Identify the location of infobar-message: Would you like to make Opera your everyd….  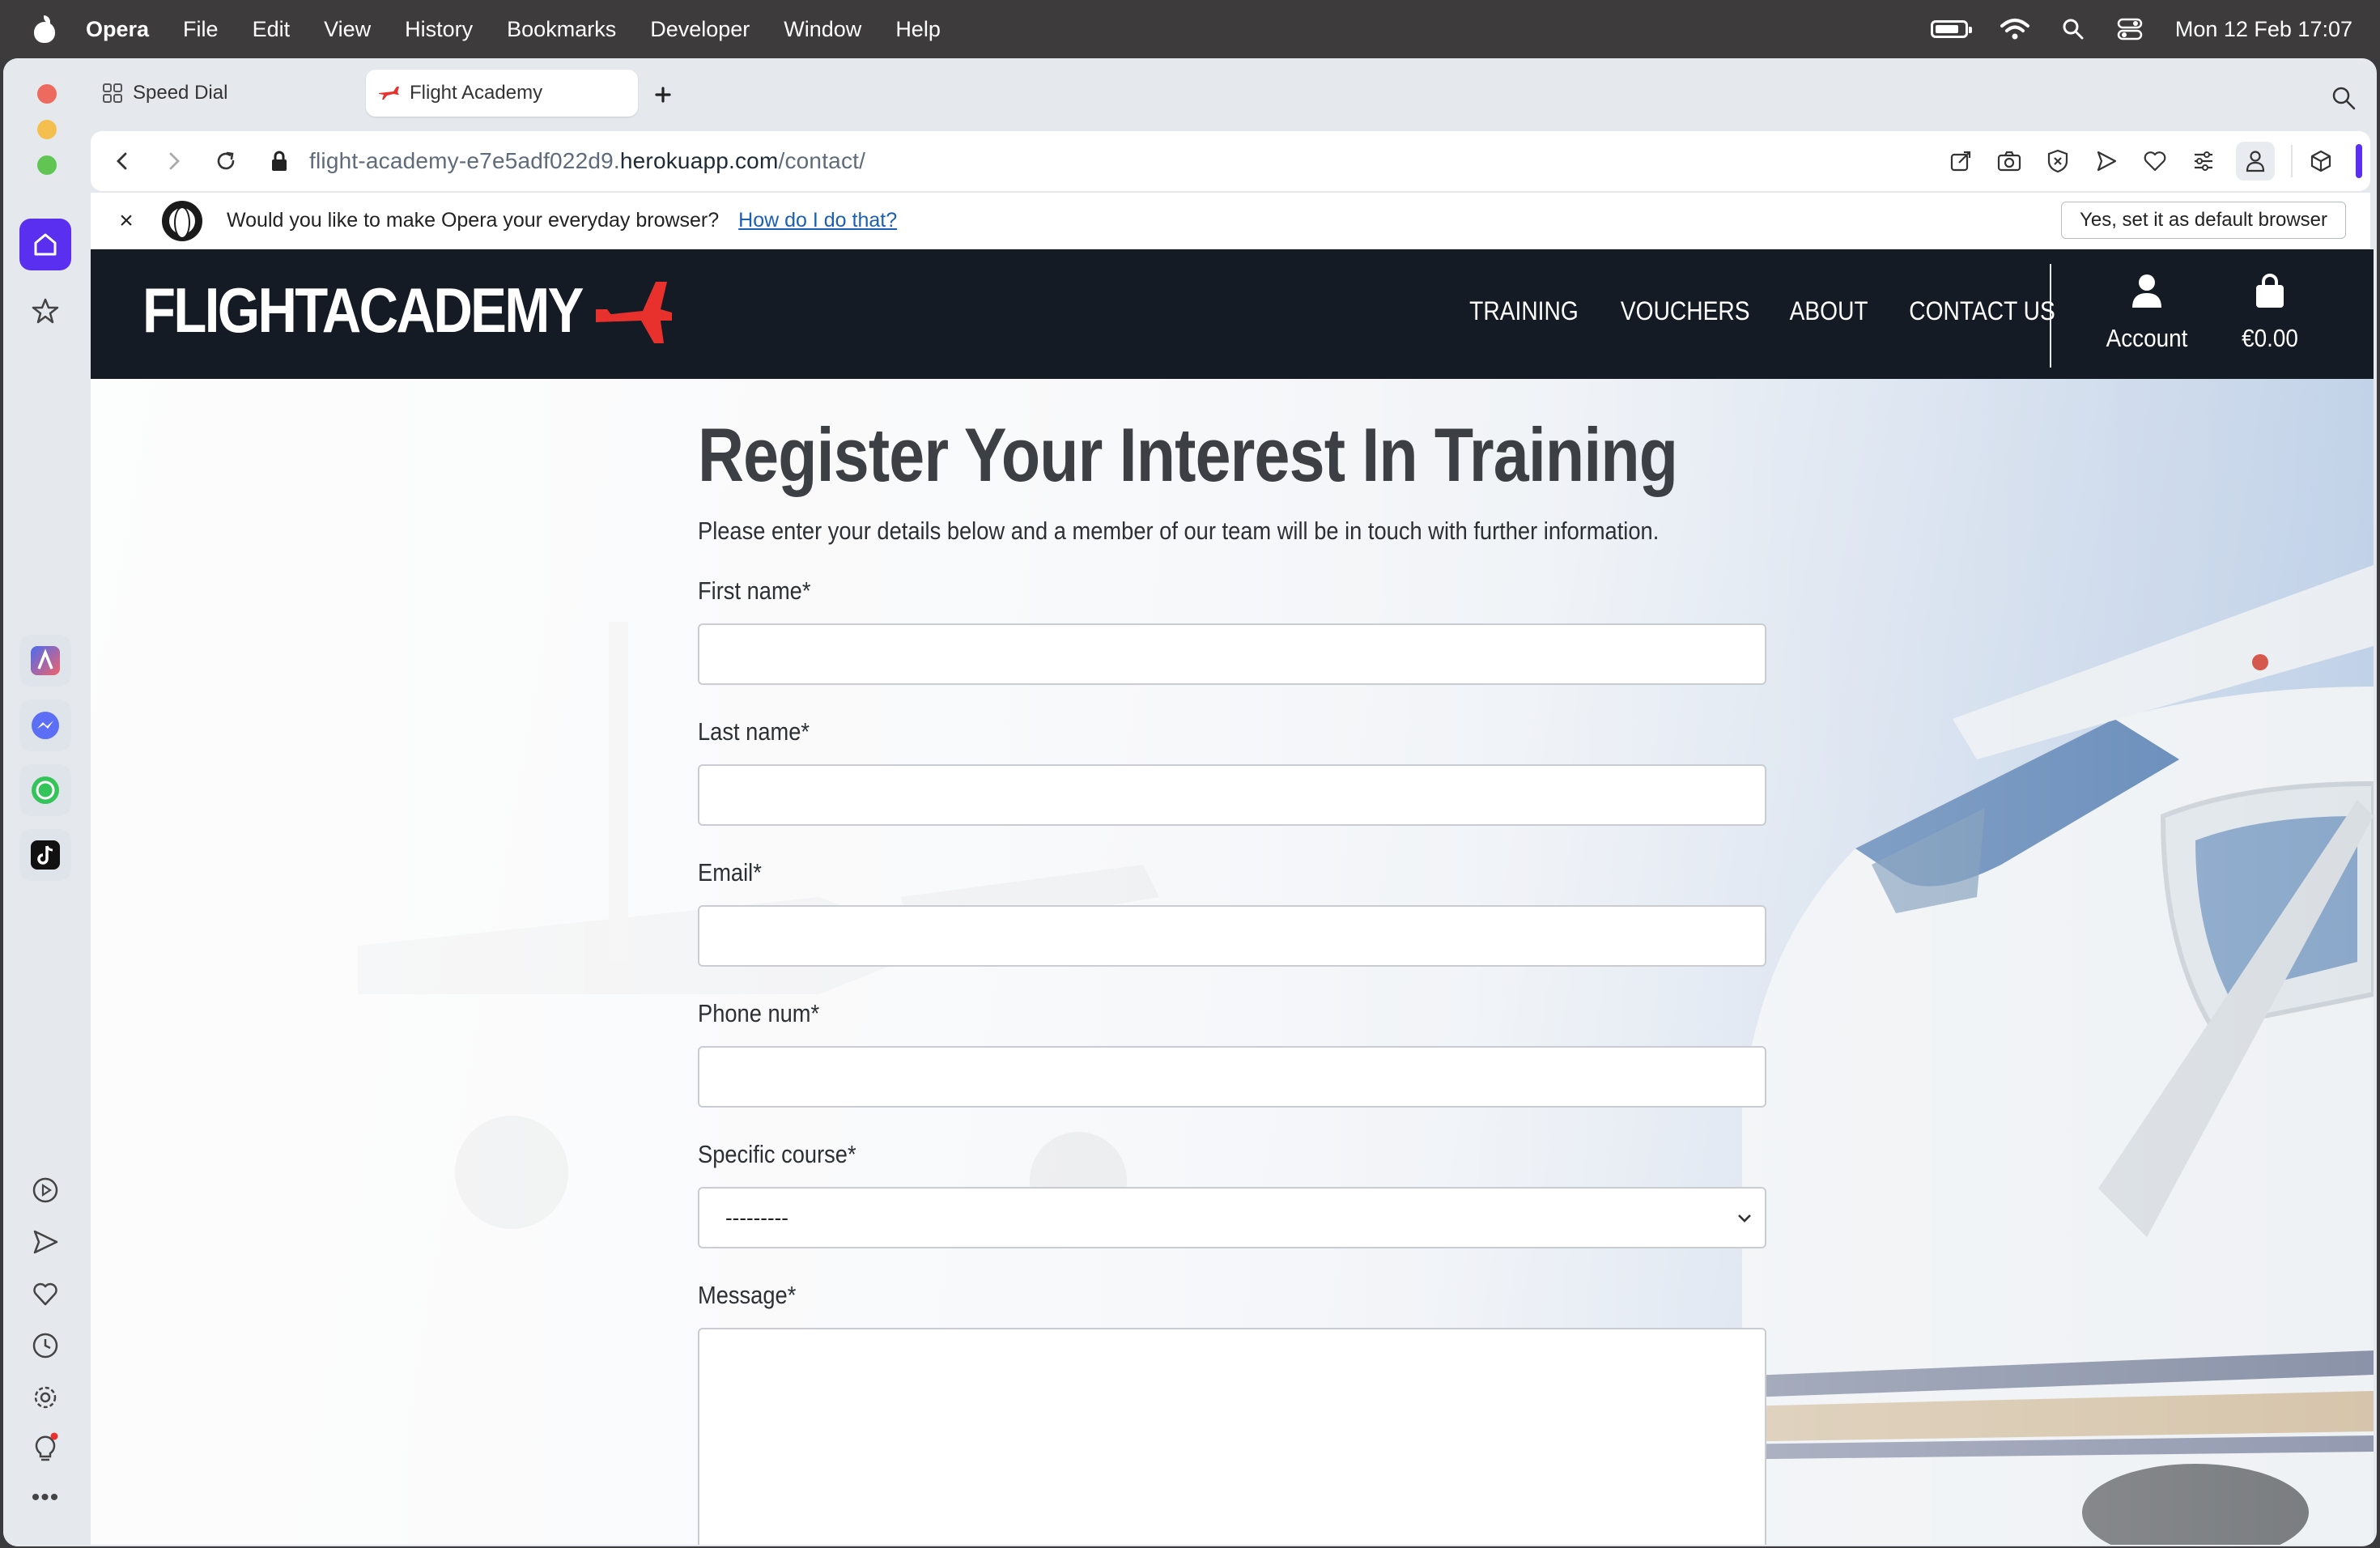
(474, 221).